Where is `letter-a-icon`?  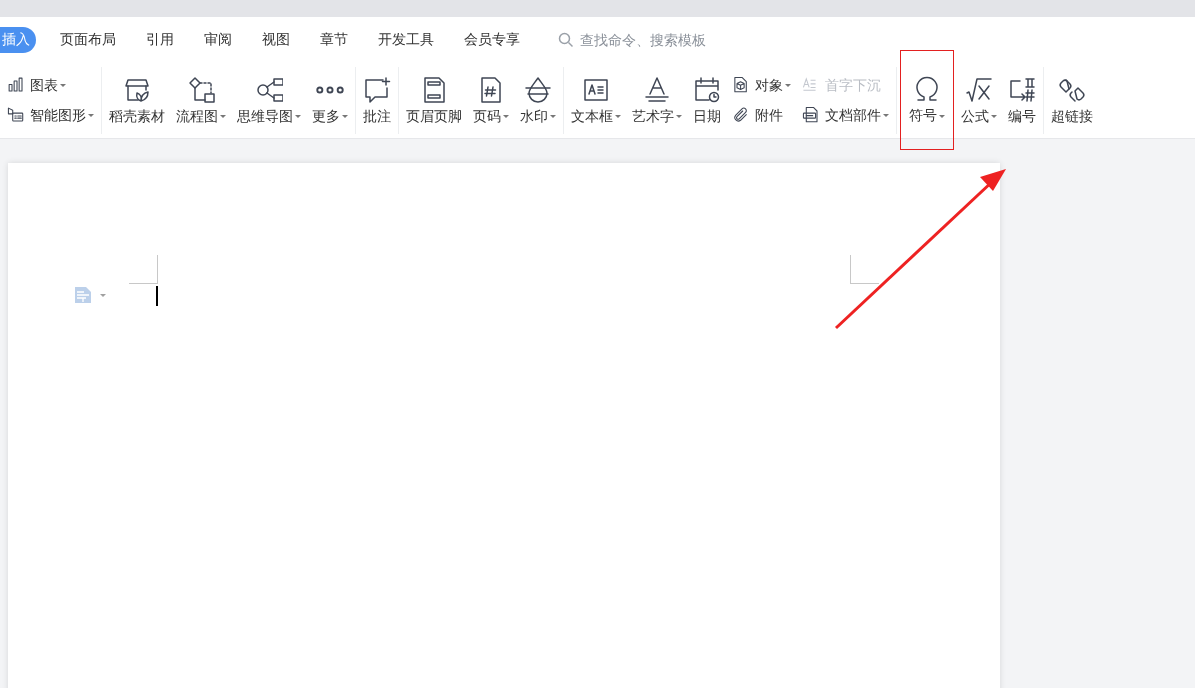 letter-a-icon is located at coordinates (657, 89).